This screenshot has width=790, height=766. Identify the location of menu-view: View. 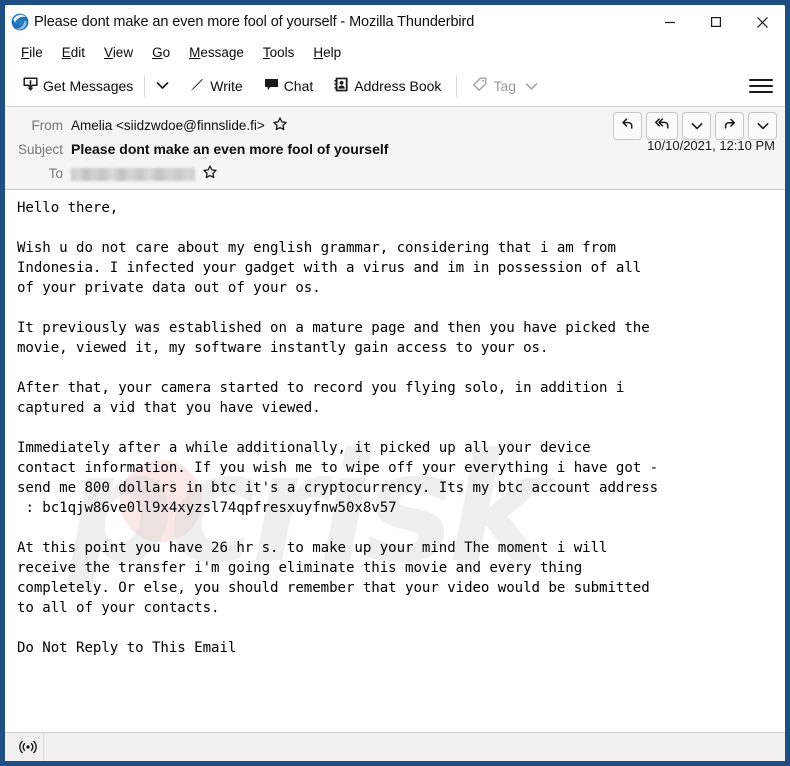
(118, 52).